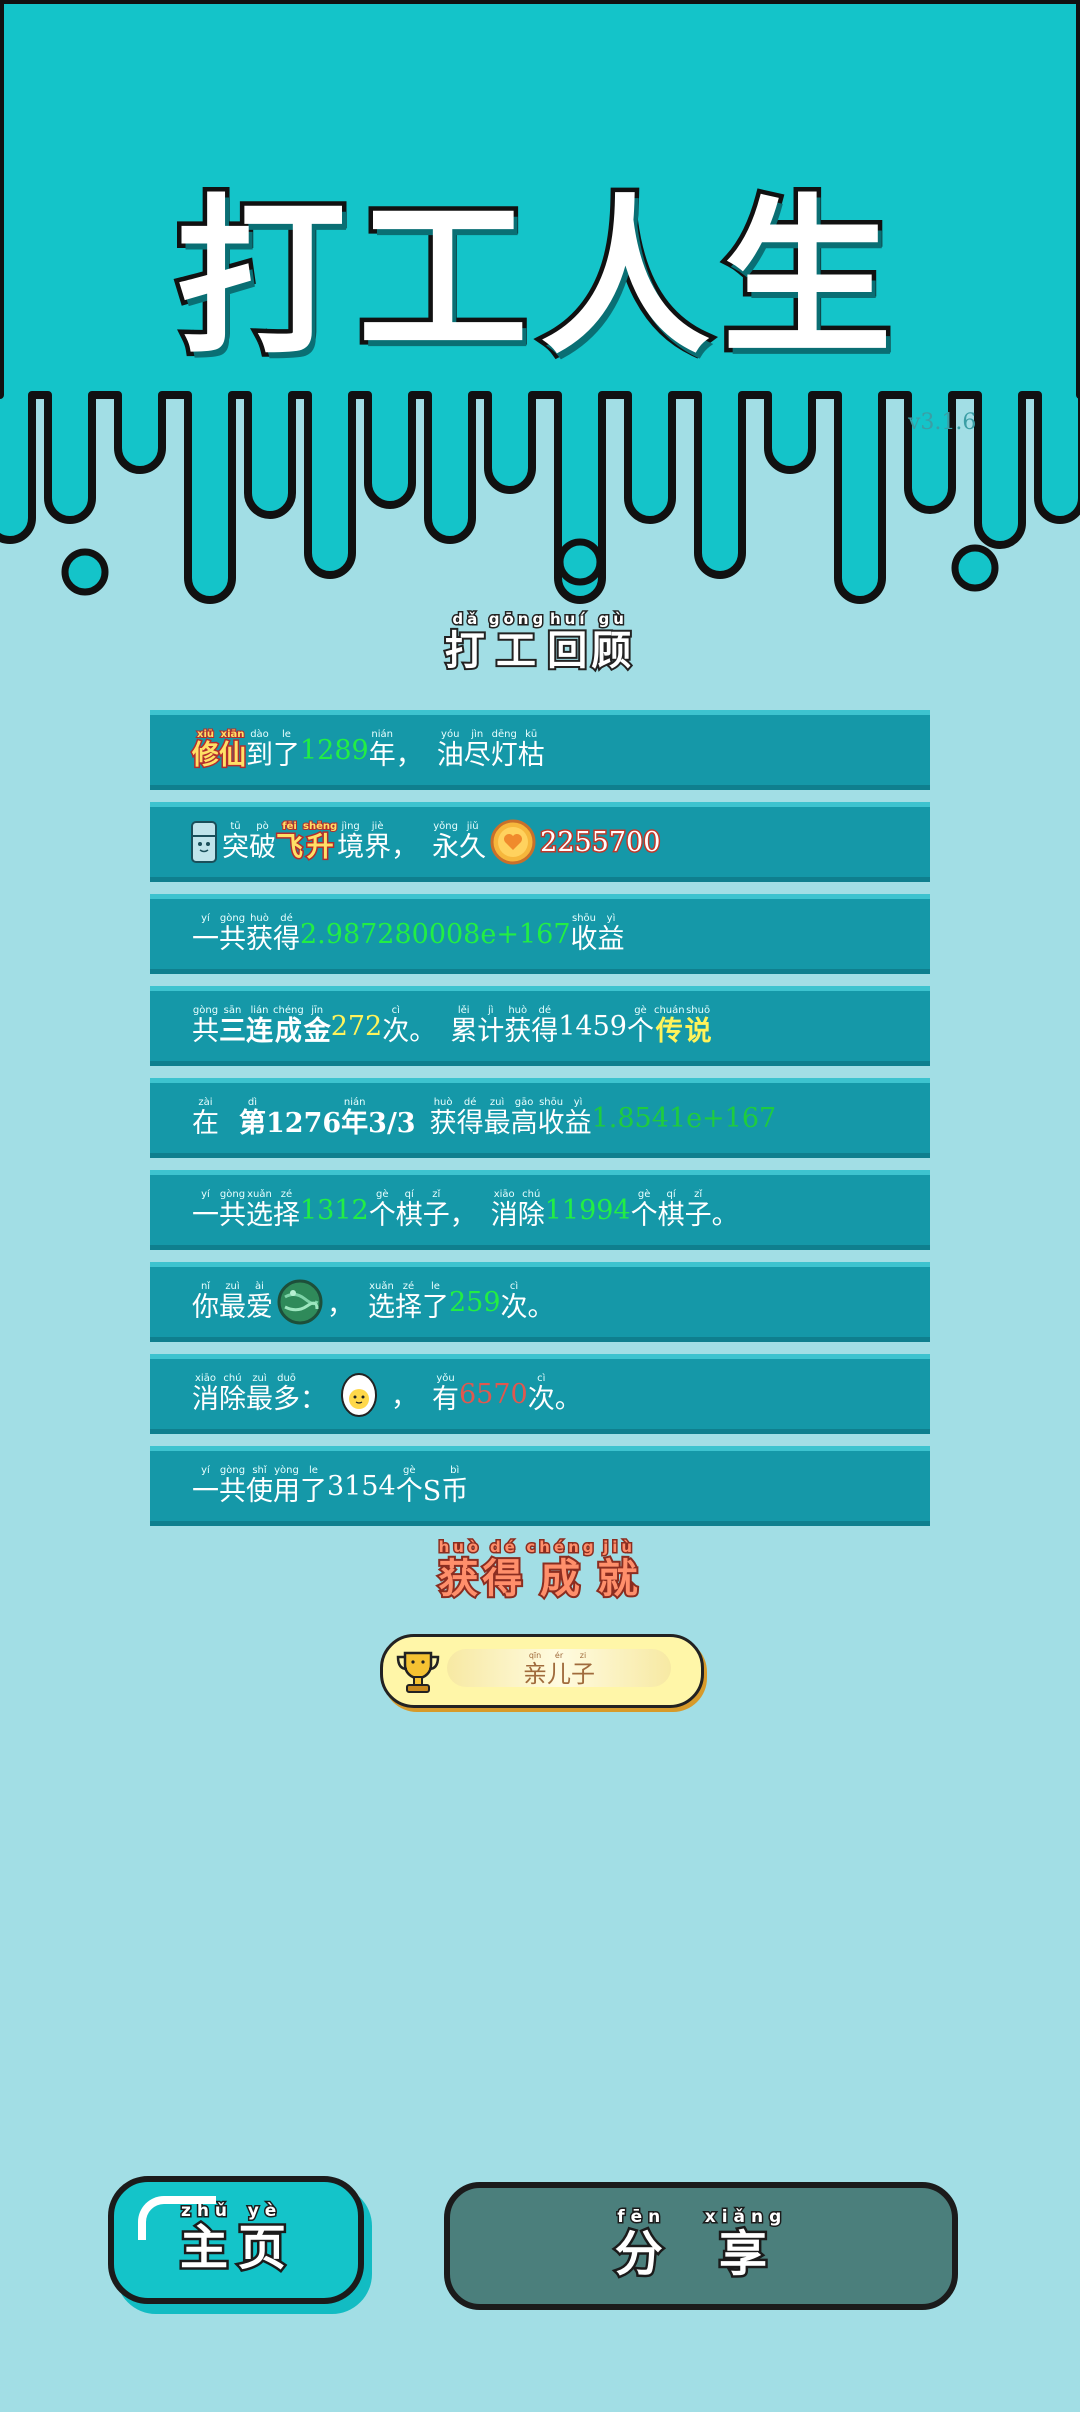 Image resolution: width=1080 pixels, height=2412 pixels. Describe the element at coordinates (539, 643) in the screenshot. I see `review-section-title: 打dǎ工gōng回huí顾gù` at that location.